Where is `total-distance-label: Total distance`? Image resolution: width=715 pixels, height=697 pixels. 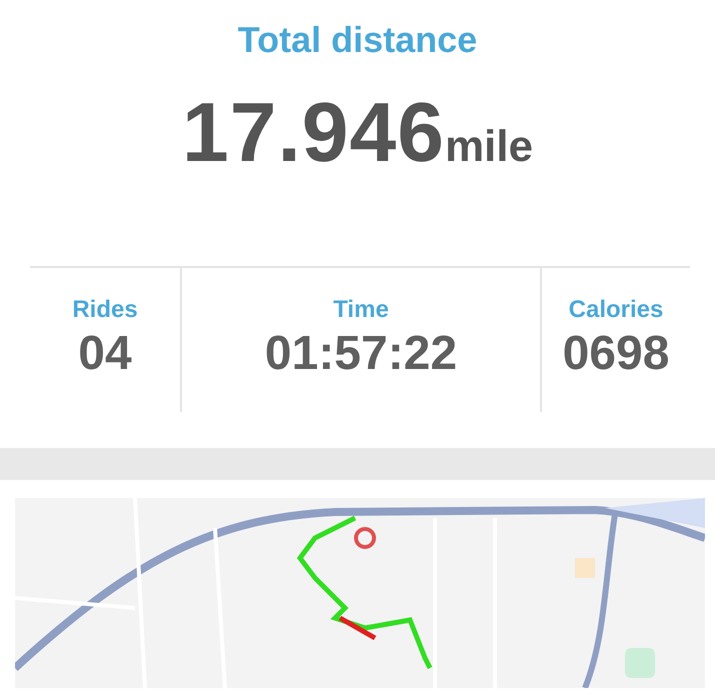 total-distance-label: Total distance is located at coordinates (358, 40).